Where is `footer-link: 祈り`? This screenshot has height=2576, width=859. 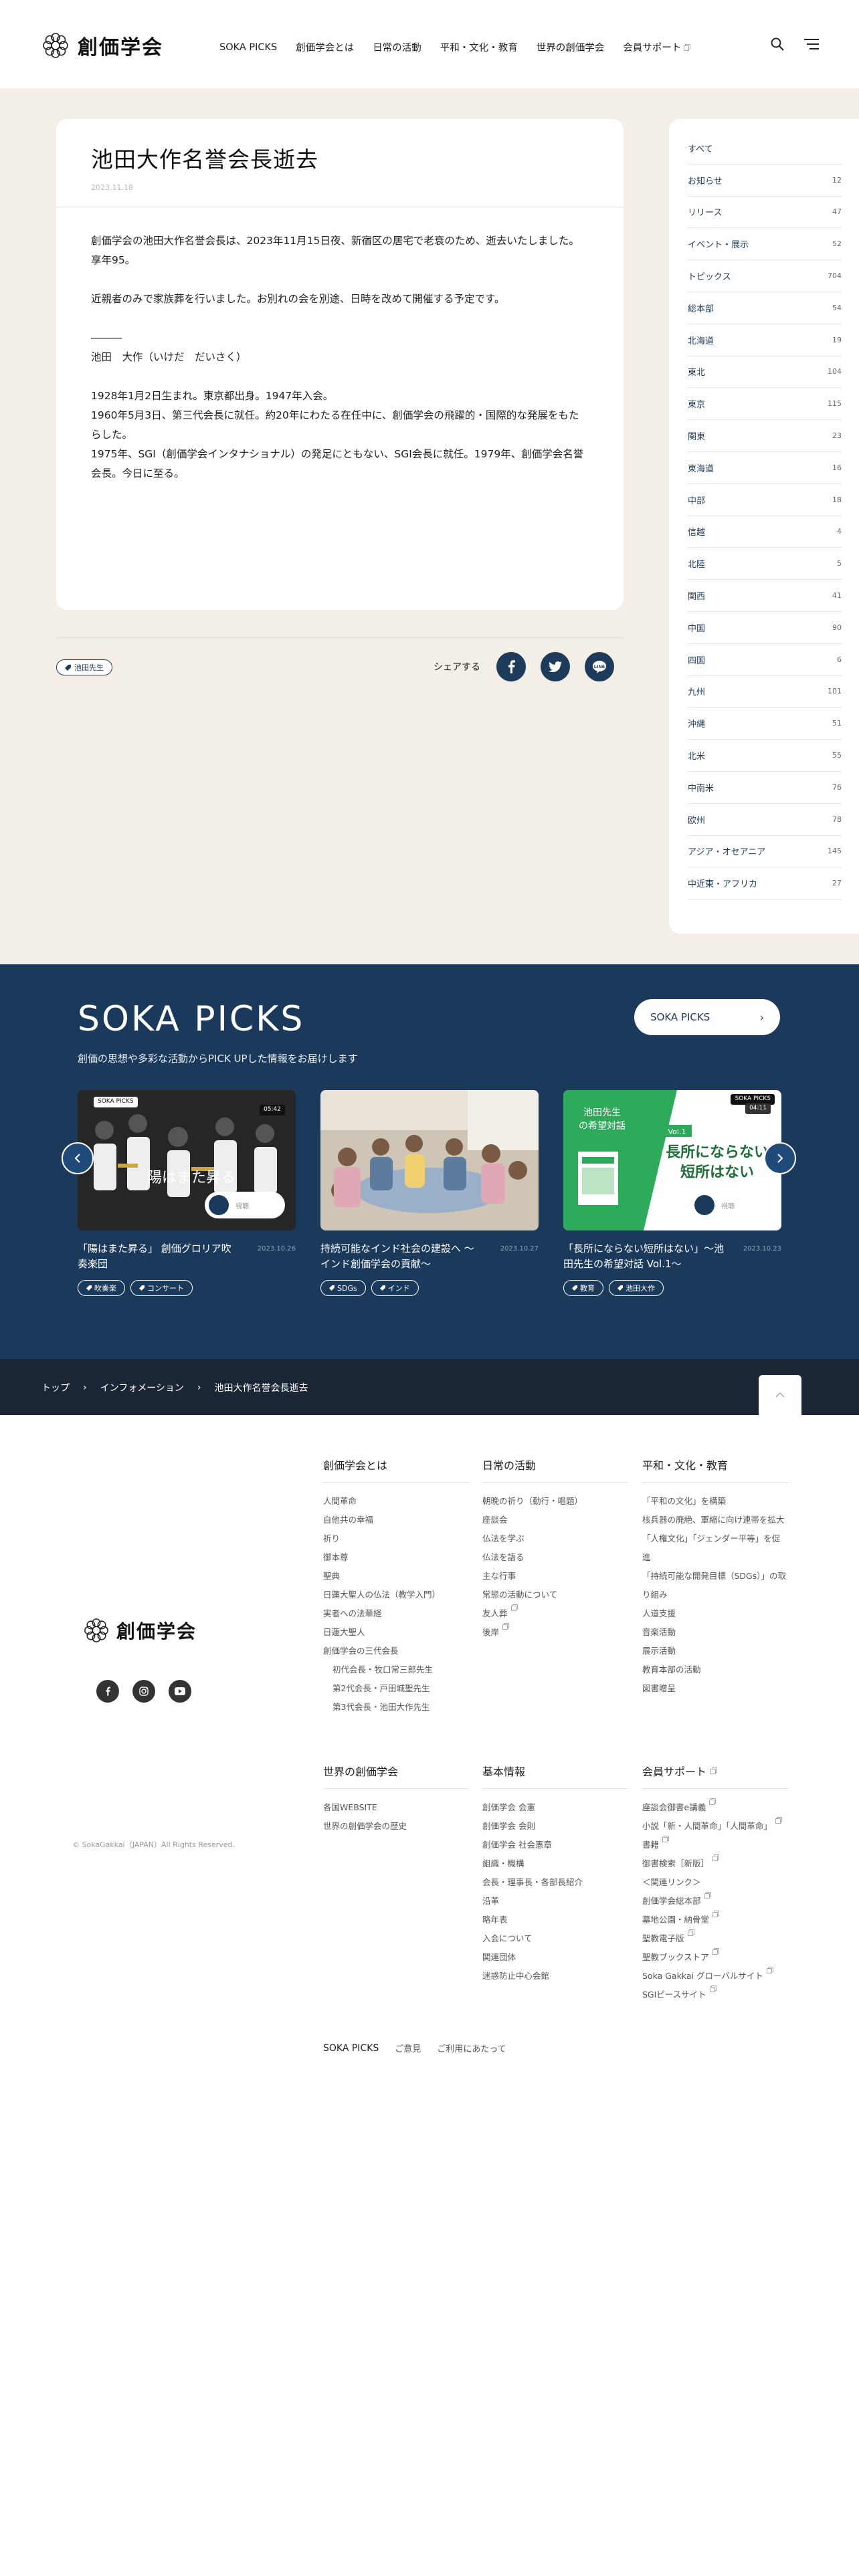
footer-link: 祈り is located at coordinates (396, 1539).